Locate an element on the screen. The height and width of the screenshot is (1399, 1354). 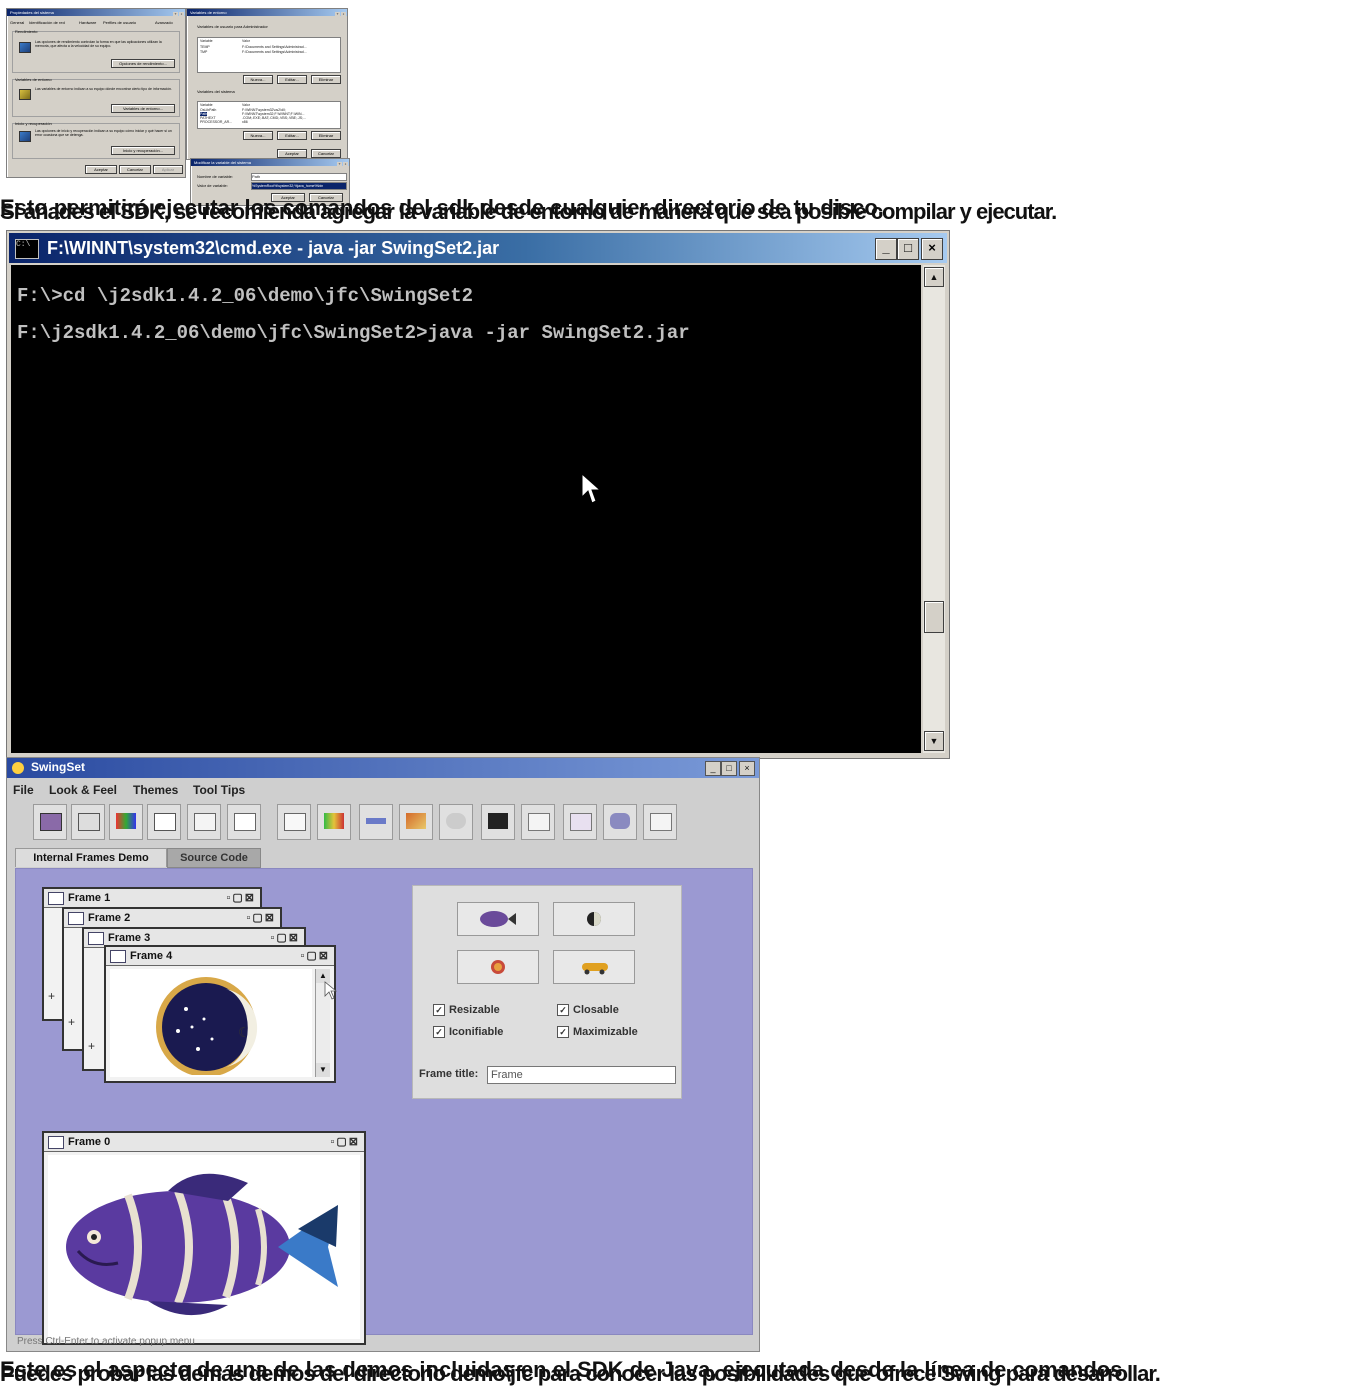
check-icon: ✓ is located at coordinates (563, 1032).